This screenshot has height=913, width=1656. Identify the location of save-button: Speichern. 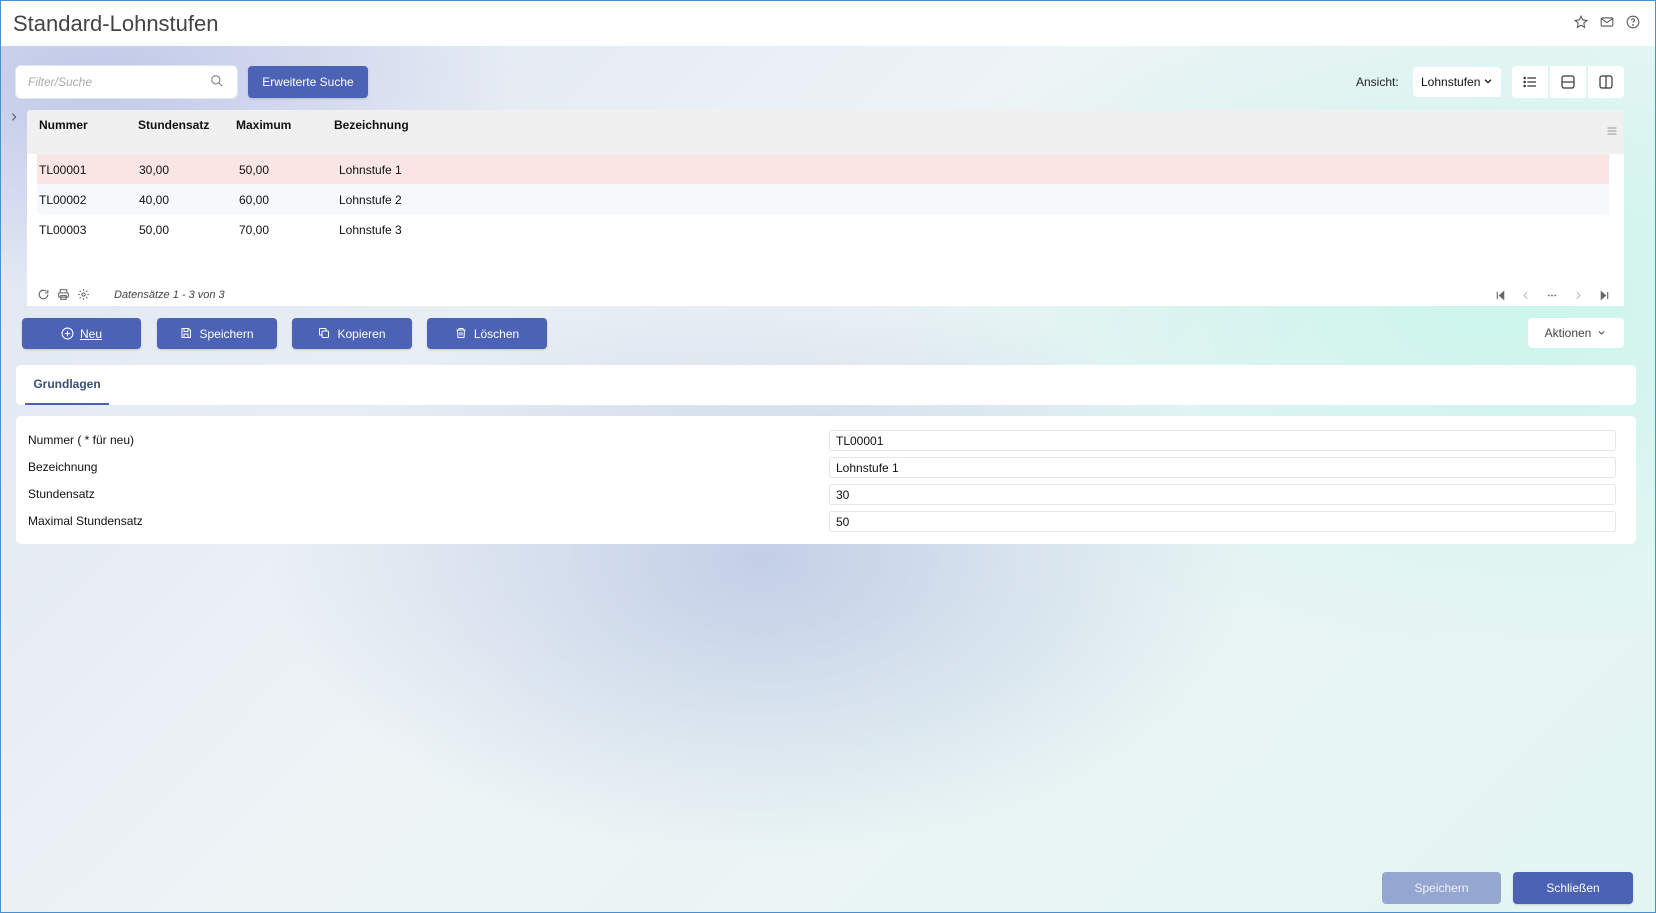
(217, 333).